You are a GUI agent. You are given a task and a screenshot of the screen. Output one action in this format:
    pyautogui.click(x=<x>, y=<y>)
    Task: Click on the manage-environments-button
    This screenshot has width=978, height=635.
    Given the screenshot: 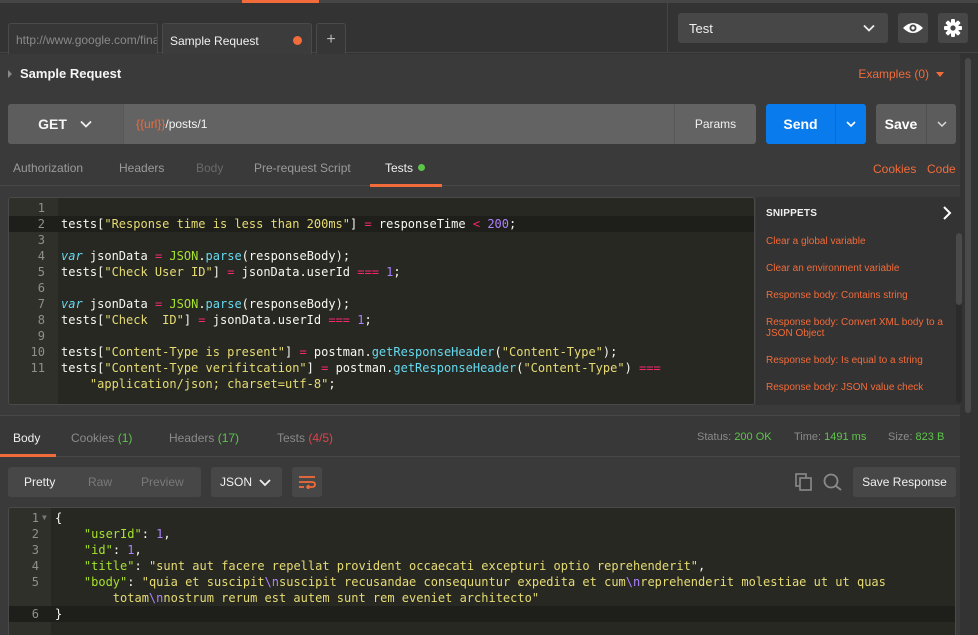 What is the action you would take?
    pyautogui.click(x=953, y=28)
    